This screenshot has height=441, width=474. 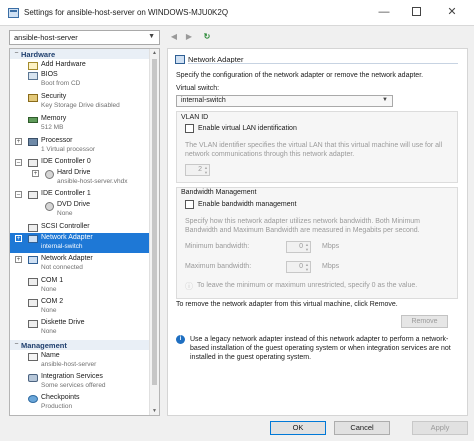 What do you see at coordinates (298, 267) in the screenshot?
I see `max-bandwidth-input: 0 ▲ ▼` at bounding box center [298, 267].